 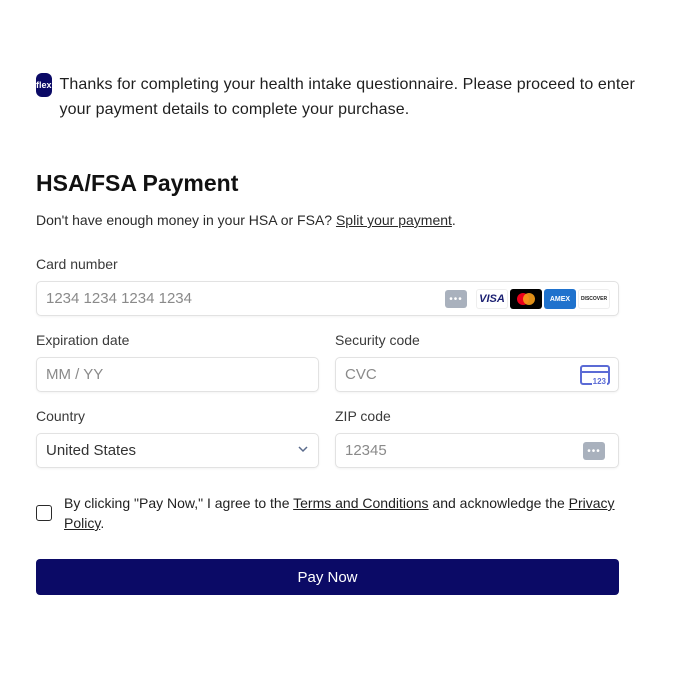 I want to click on chevron-down-icon, so click(x=303, y=449).